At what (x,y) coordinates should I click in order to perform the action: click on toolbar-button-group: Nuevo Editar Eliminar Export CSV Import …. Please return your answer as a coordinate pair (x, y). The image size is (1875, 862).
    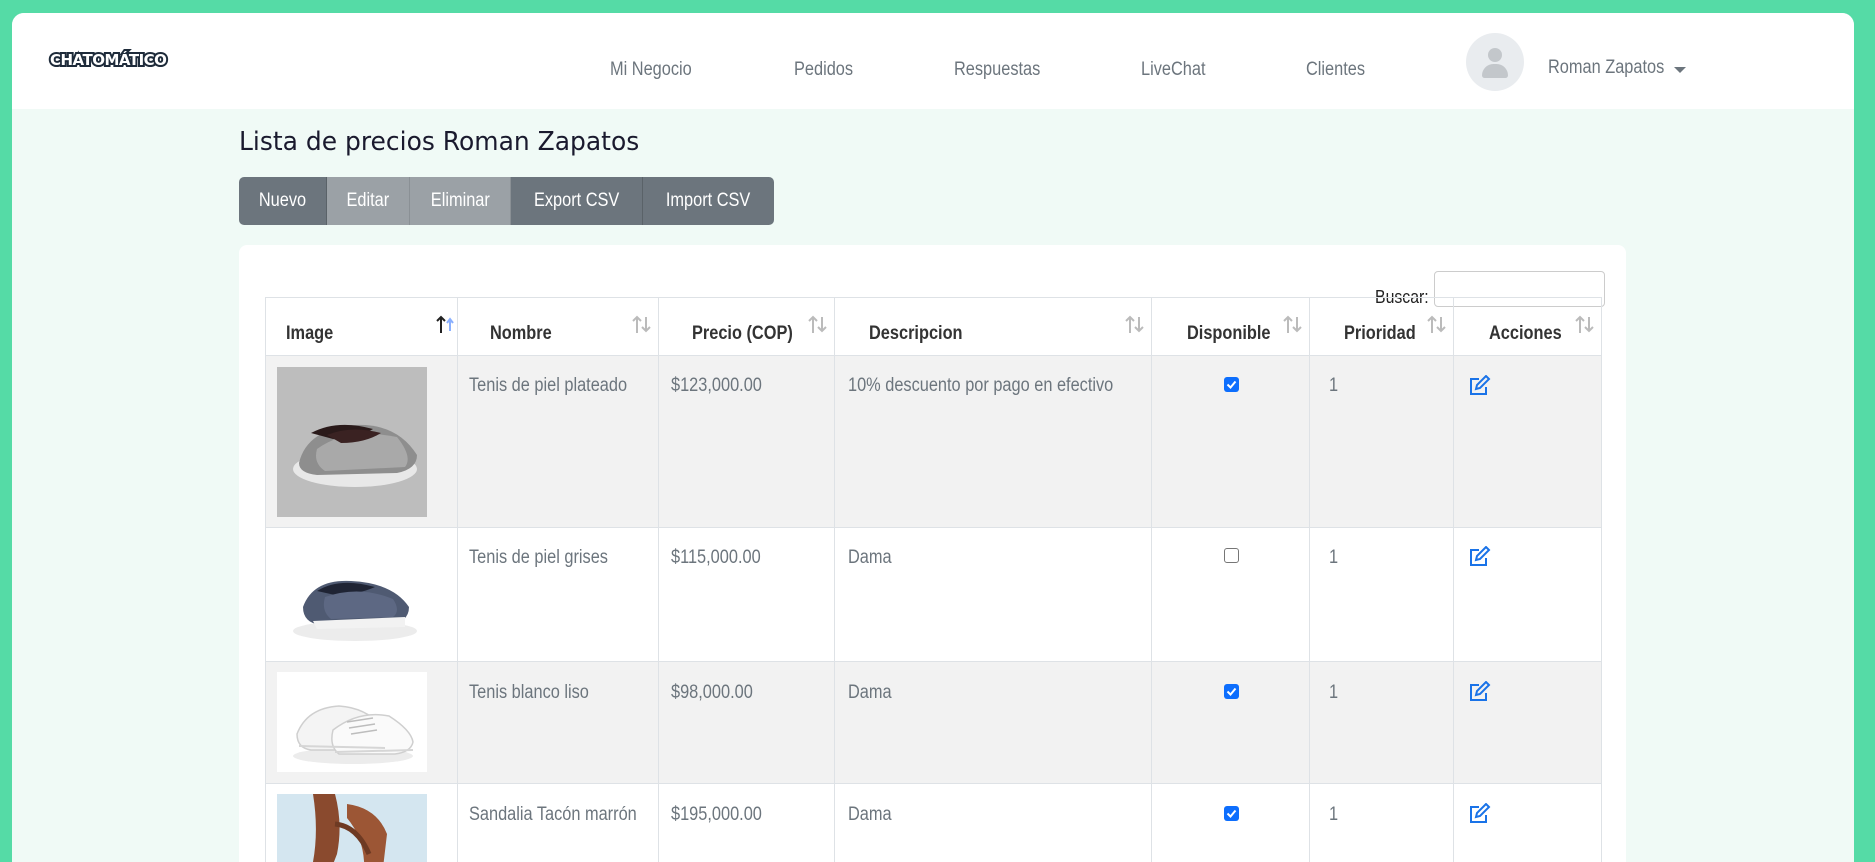
    Looking at the image, I should click on (506, 201).